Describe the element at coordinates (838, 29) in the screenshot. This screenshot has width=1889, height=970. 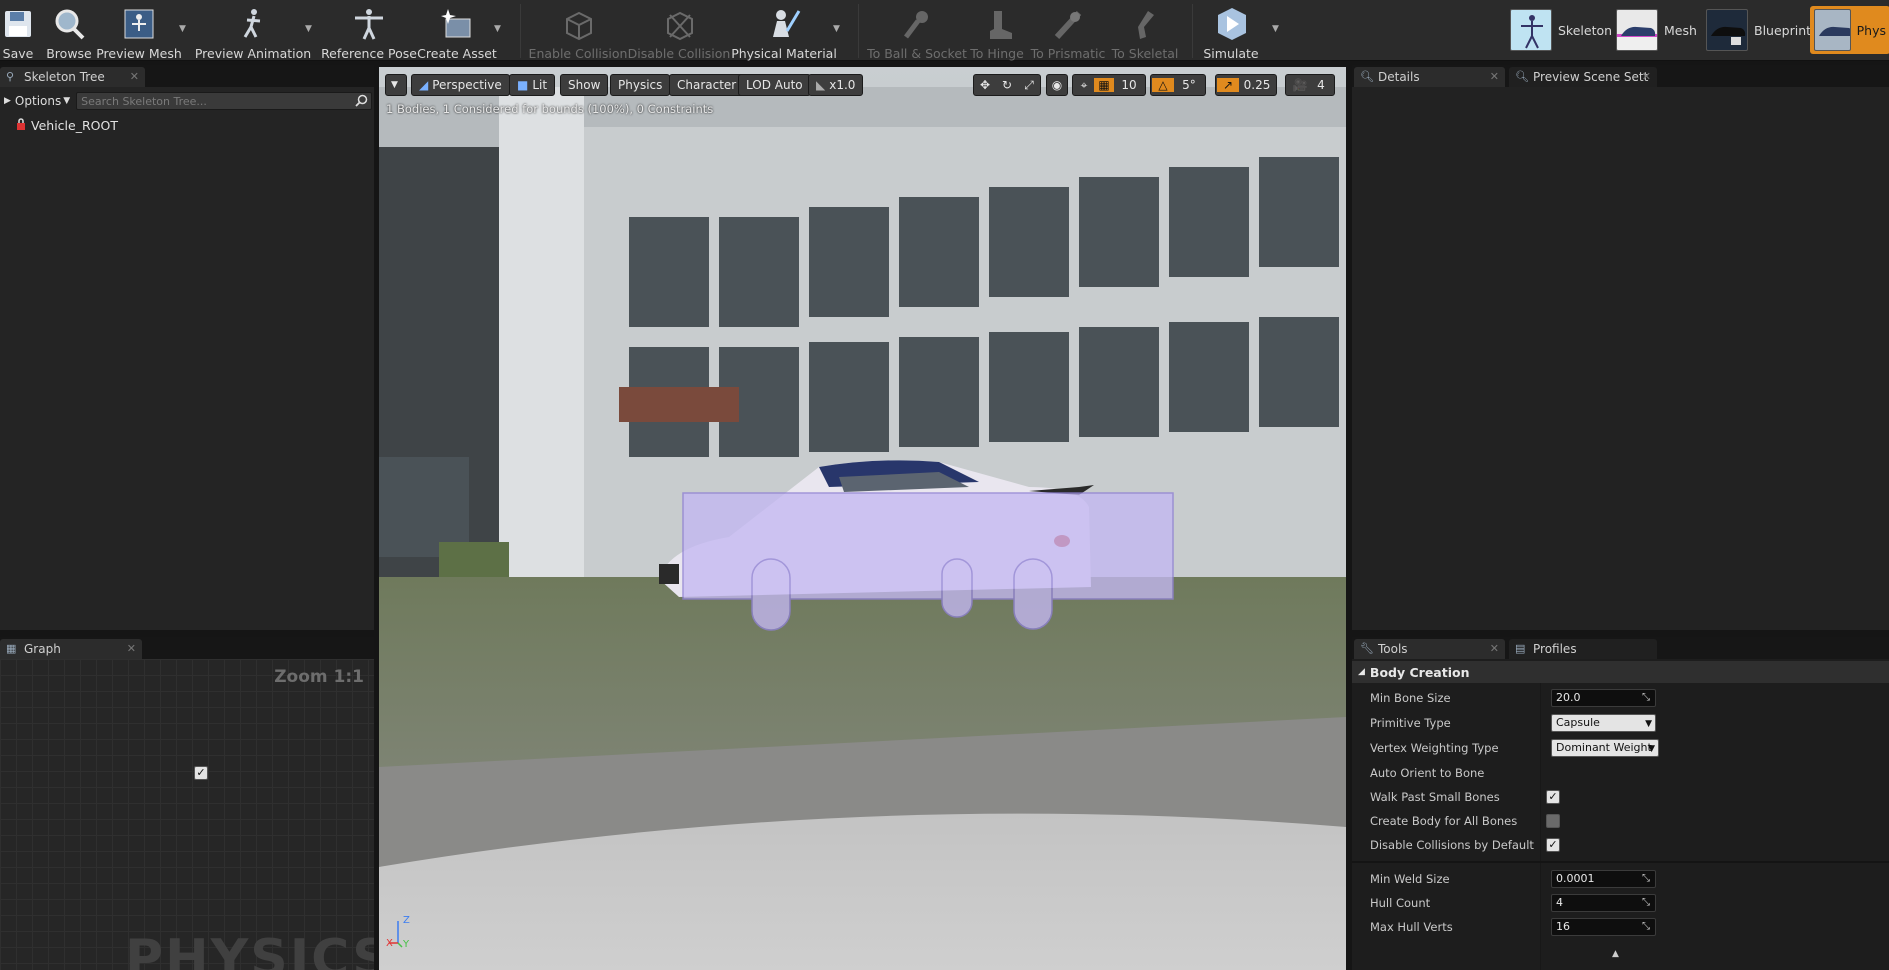
I see `physical-material-dropdown-arrow: ▼` at that location.